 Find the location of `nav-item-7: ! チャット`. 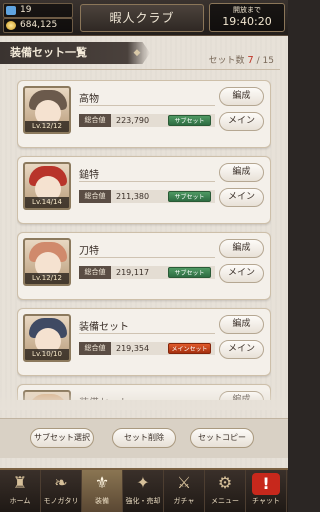

nav-item-7: ! チャット is located at coordinates (266, 491).